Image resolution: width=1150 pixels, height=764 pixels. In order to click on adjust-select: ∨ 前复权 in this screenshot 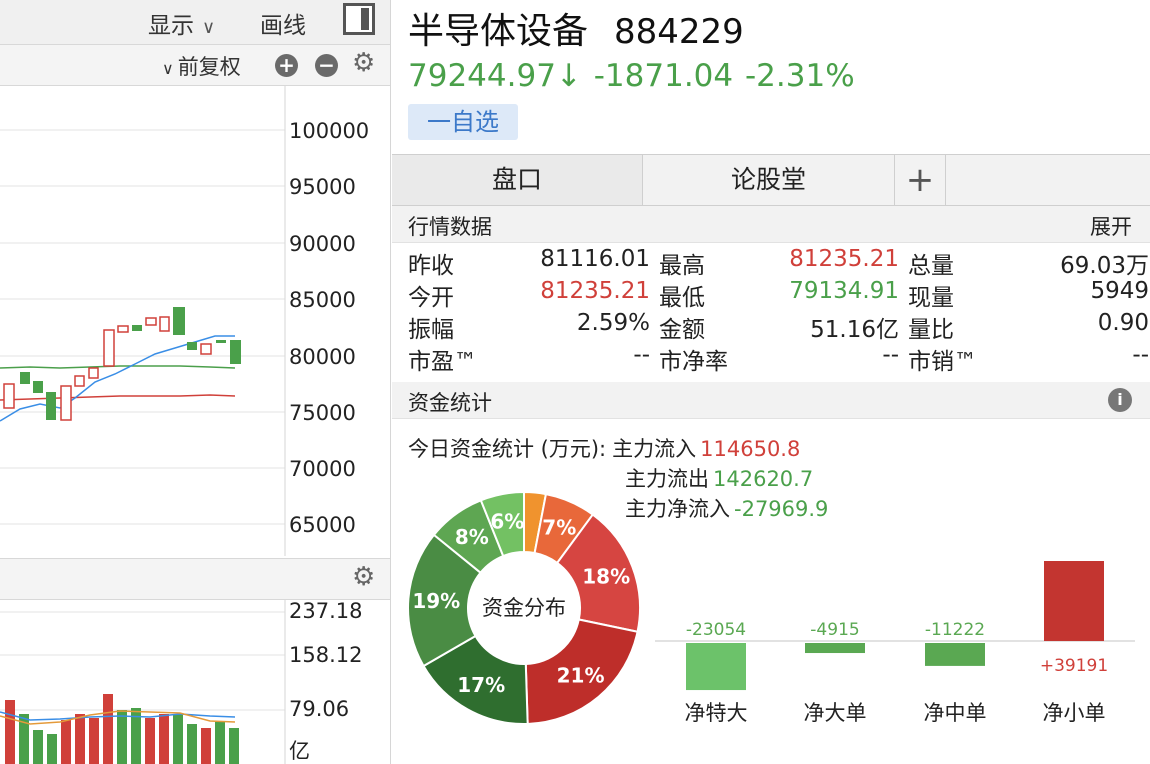, I will do `click(201, 66)`.